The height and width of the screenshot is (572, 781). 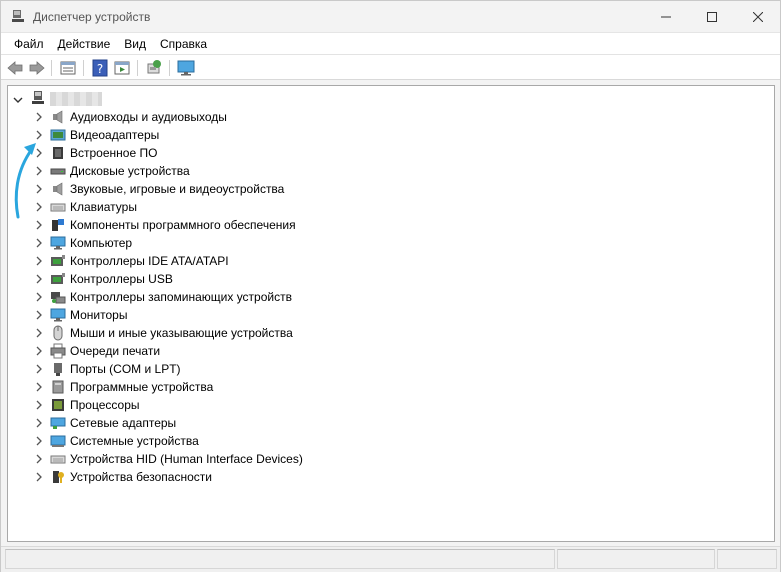 I want to click on system-device-icon, so click(x=58, y=441).